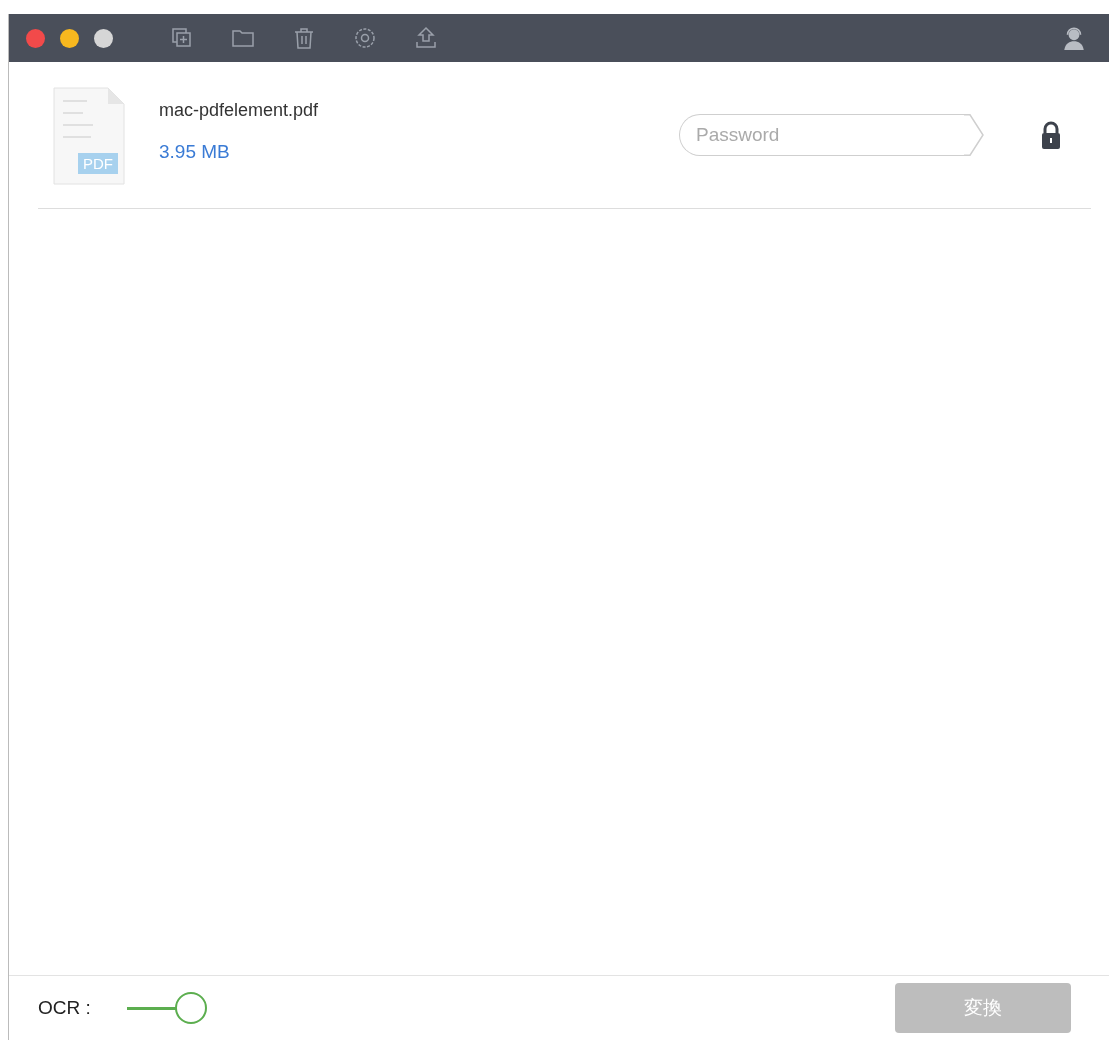 Image resolution: width=1109 pixels, height=1040 pixels. Describe the element at coordinates (365, 38) in the screenshot. I see `settings-icon` at that location.